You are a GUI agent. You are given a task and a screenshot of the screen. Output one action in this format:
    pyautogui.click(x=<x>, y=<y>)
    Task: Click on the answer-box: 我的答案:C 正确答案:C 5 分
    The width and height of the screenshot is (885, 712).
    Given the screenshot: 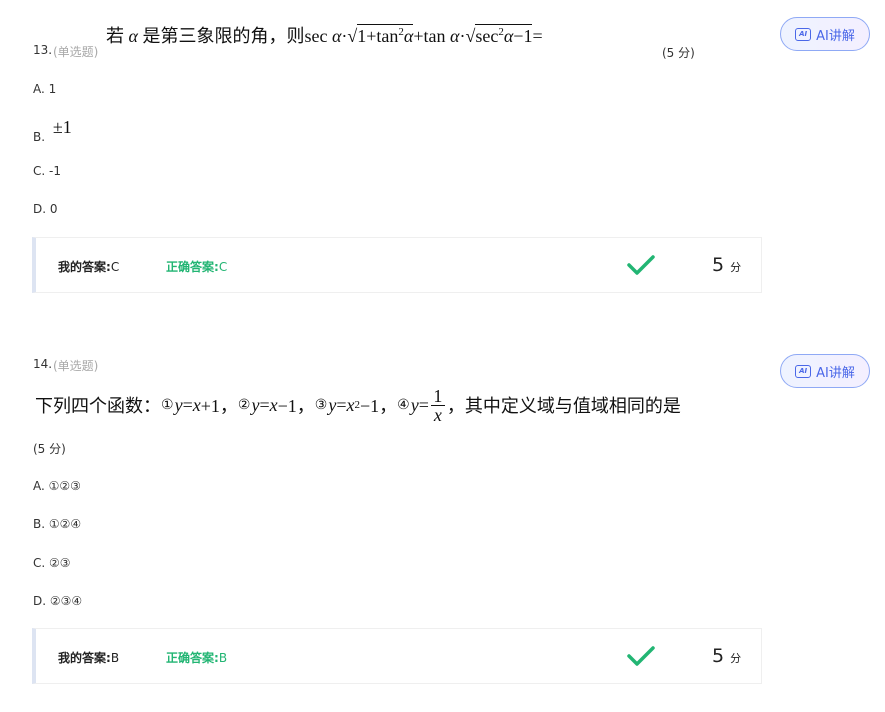 What is the action you would take?
    pyautogui.click(x=397, y=265)
    